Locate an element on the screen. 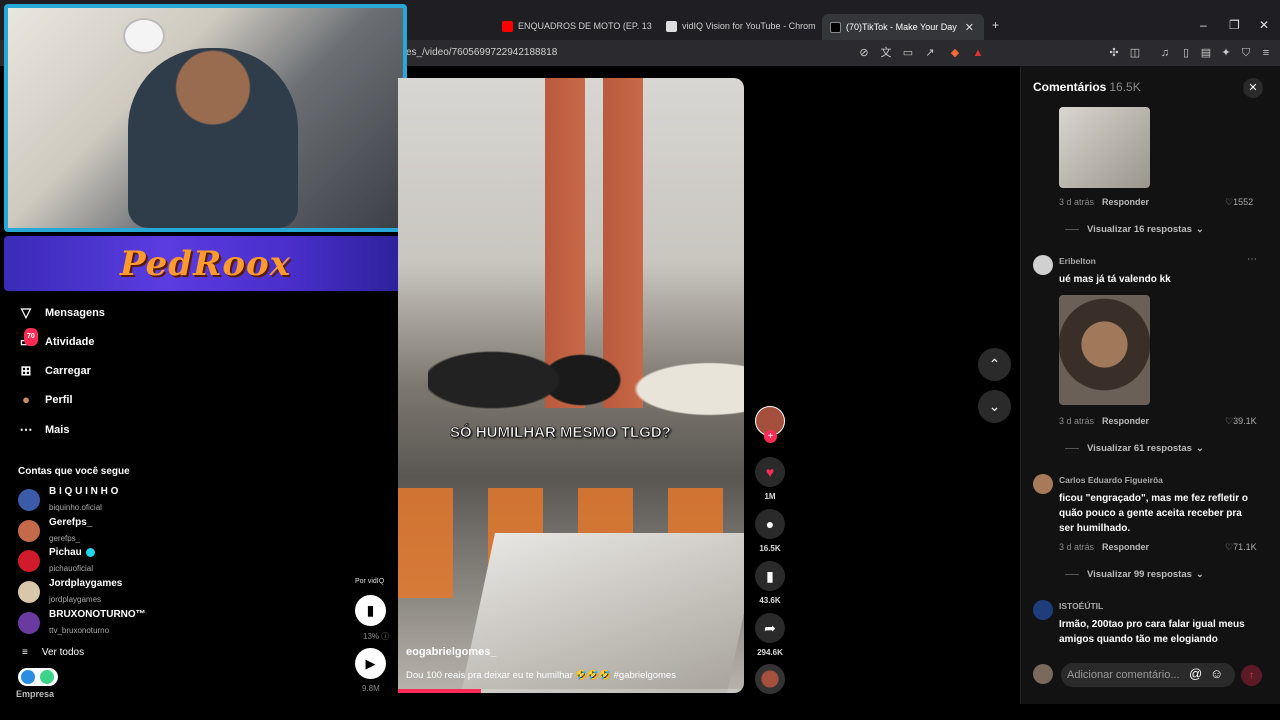  media-icon: ♫ is located at coordinates (1165, 53).